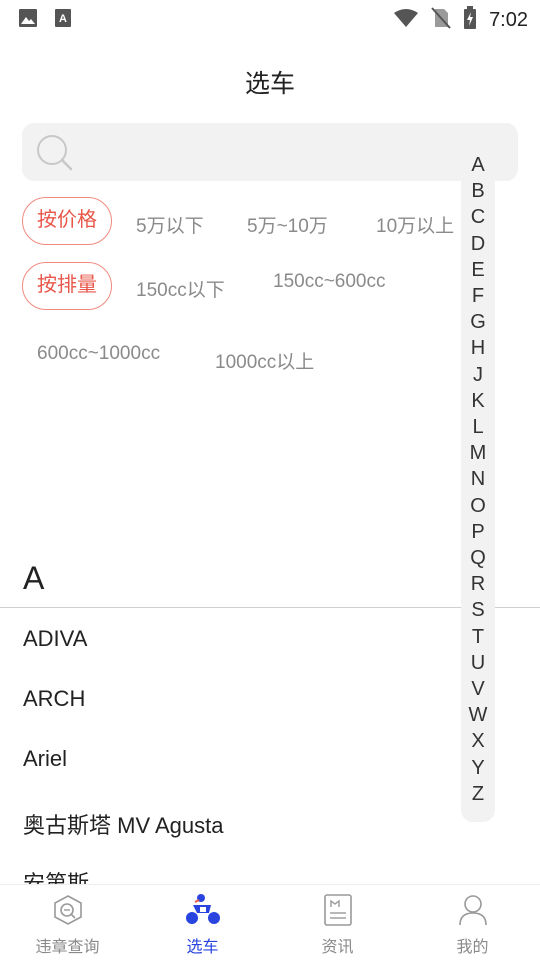 This screenshot has width=540, height=960. What do you see at coordinates (478, 689) in the screenshot?
I see `index-letter-v: V` at bounding box center [478, 689].